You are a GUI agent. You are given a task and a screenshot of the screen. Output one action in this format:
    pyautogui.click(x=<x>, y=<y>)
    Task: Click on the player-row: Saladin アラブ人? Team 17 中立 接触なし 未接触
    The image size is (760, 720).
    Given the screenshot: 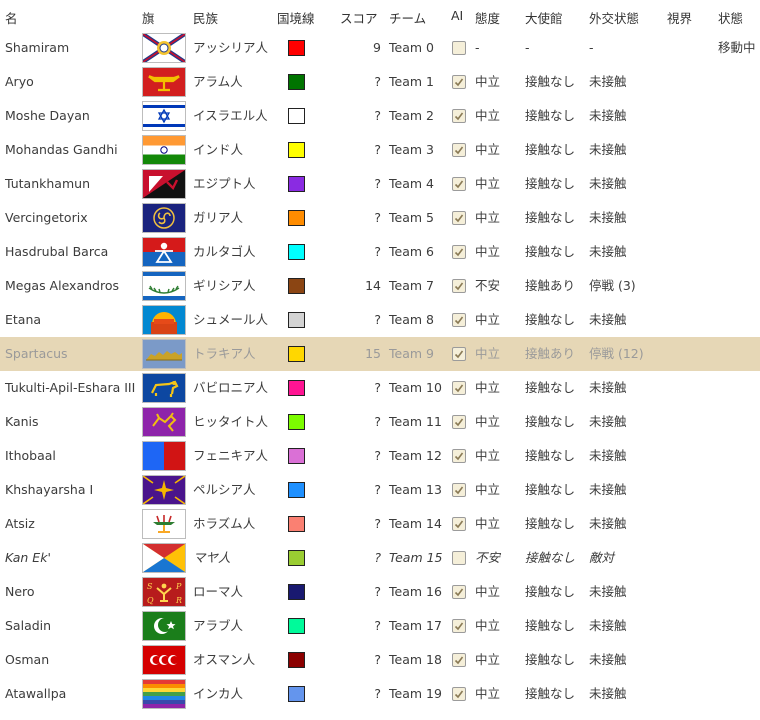 What is the action you would take?
    pyautogui.click(x=380, y=626)
    